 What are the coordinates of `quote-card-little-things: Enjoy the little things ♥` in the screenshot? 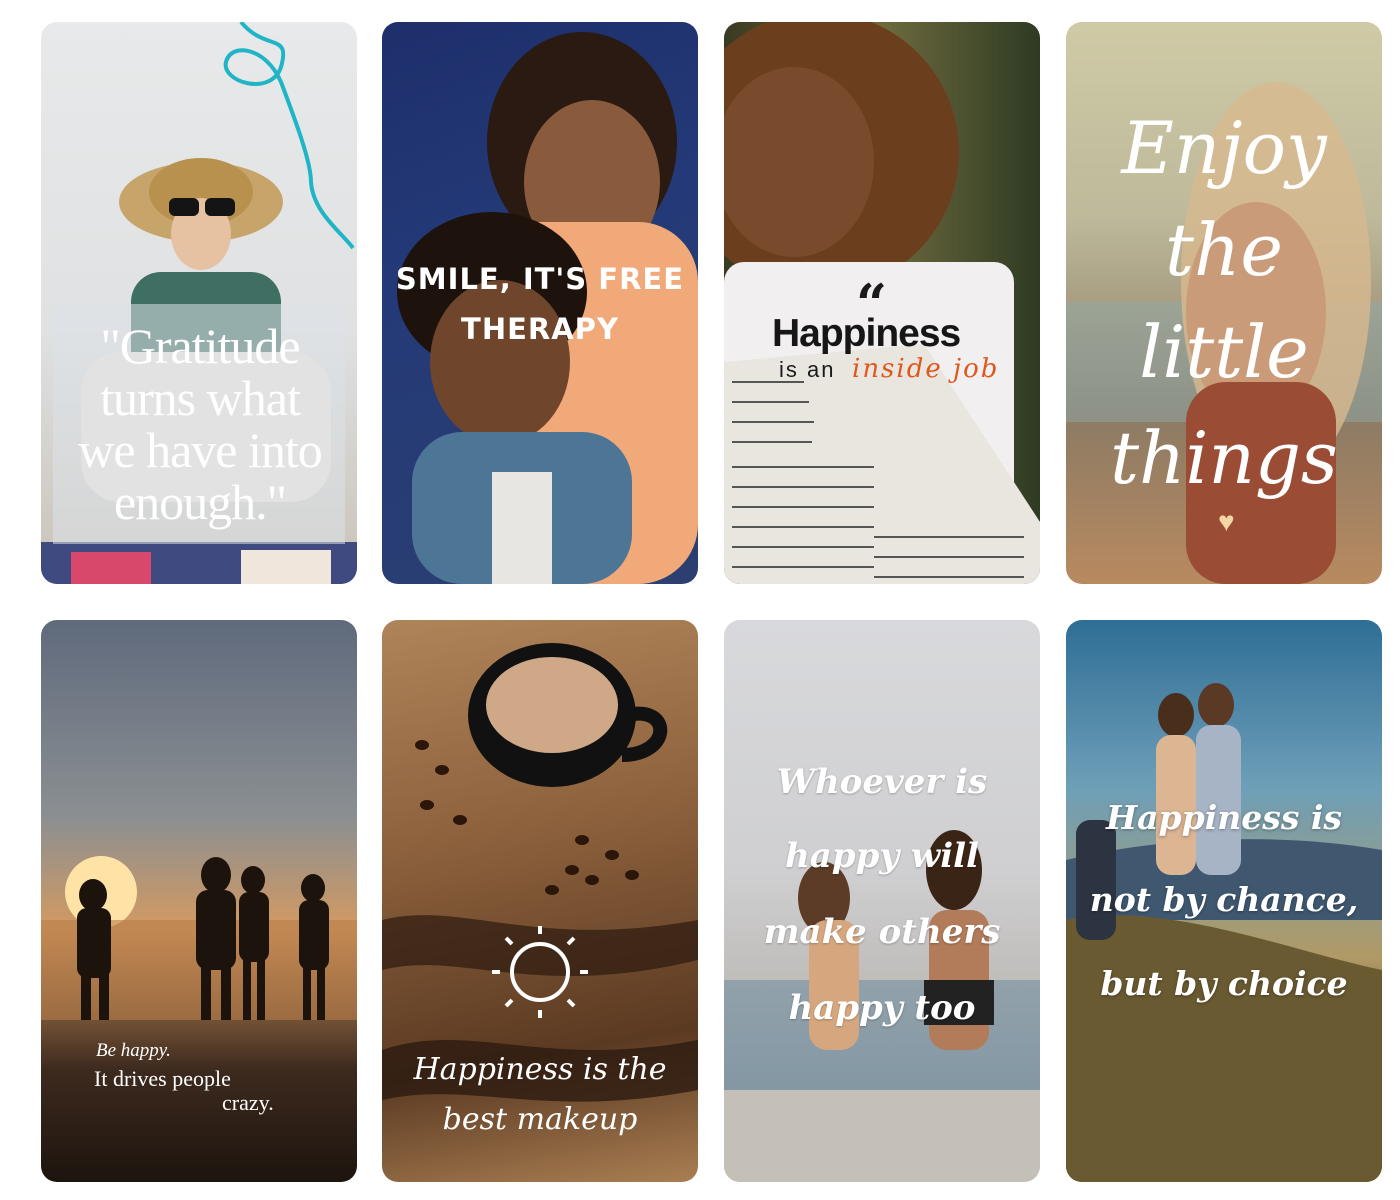 It's located at (1224, 303).